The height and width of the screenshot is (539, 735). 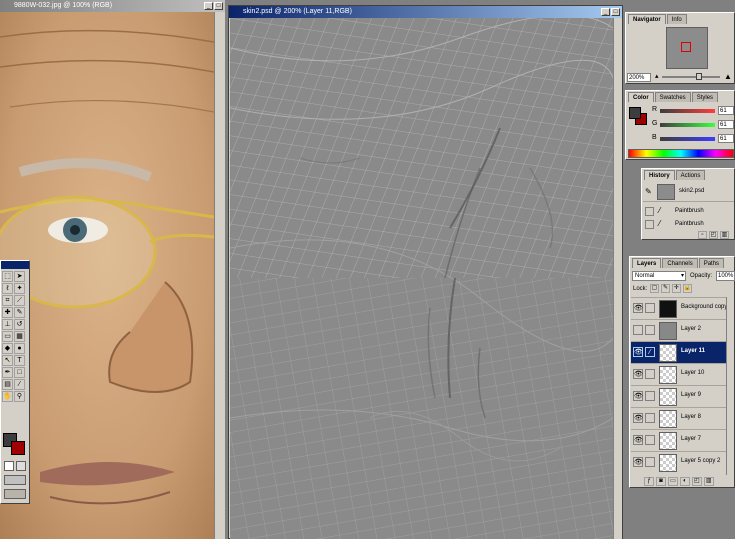 I want to click on tab-color: Color, so click(x=641, y=97).